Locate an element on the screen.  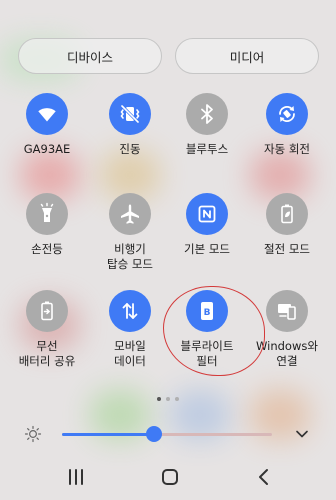
quick-setting-label: GA93AE is located at coordinates (47, 149).